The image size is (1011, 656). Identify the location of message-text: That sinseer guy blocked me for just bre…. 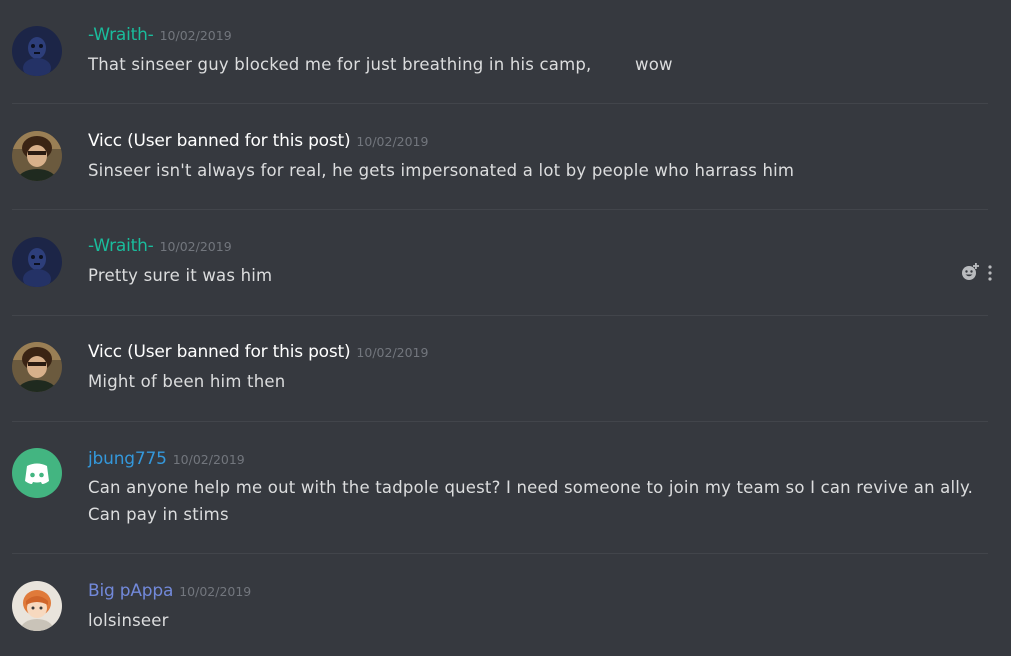
(380, 64).